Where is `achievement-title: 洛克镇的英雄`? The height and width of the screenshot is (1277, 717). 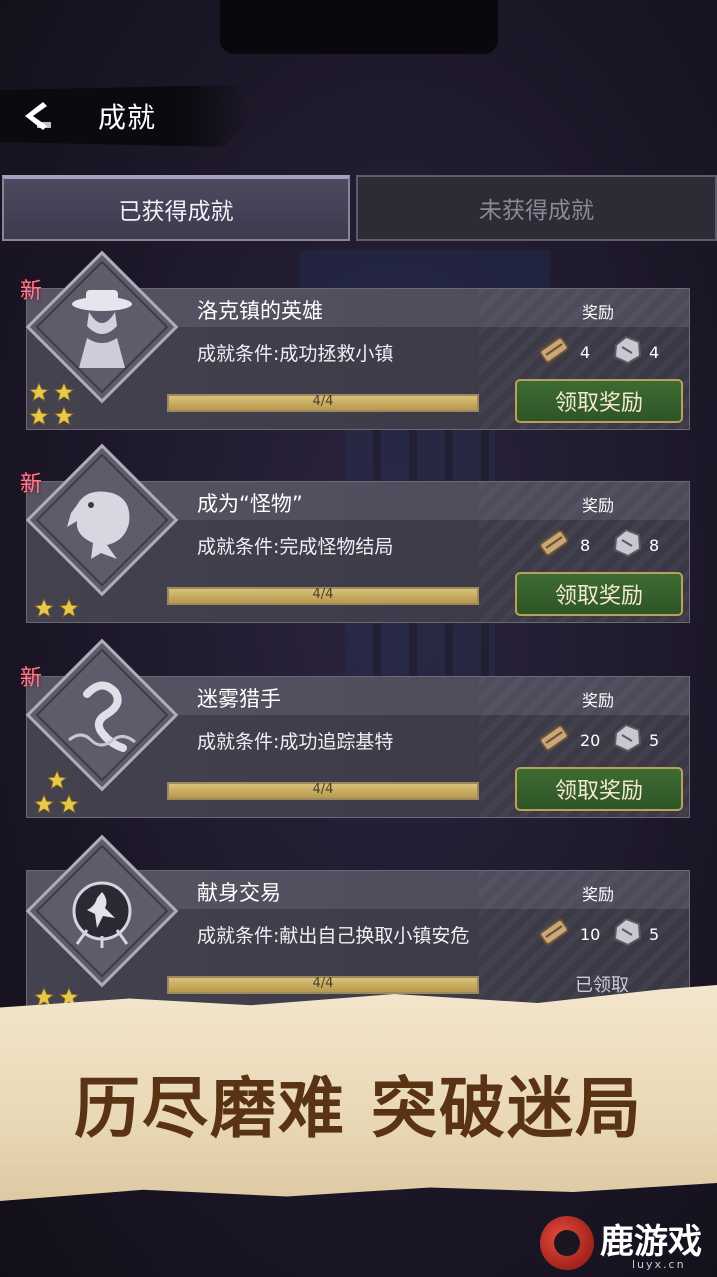 achievement-title: 洛克镇的英雄 is located at coordinates (260, 311).